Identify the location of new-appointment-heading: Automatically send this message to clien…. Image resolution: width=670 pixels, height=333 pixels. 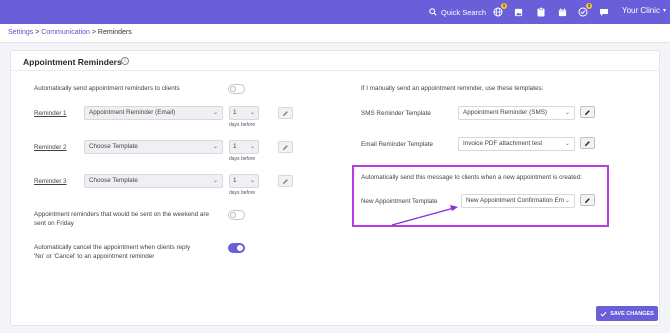
(471, 177).